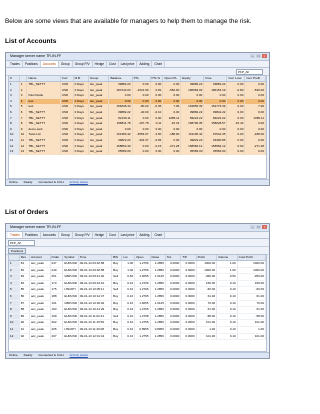  I want to click on table-cell: -60.00, so click(251, 290).